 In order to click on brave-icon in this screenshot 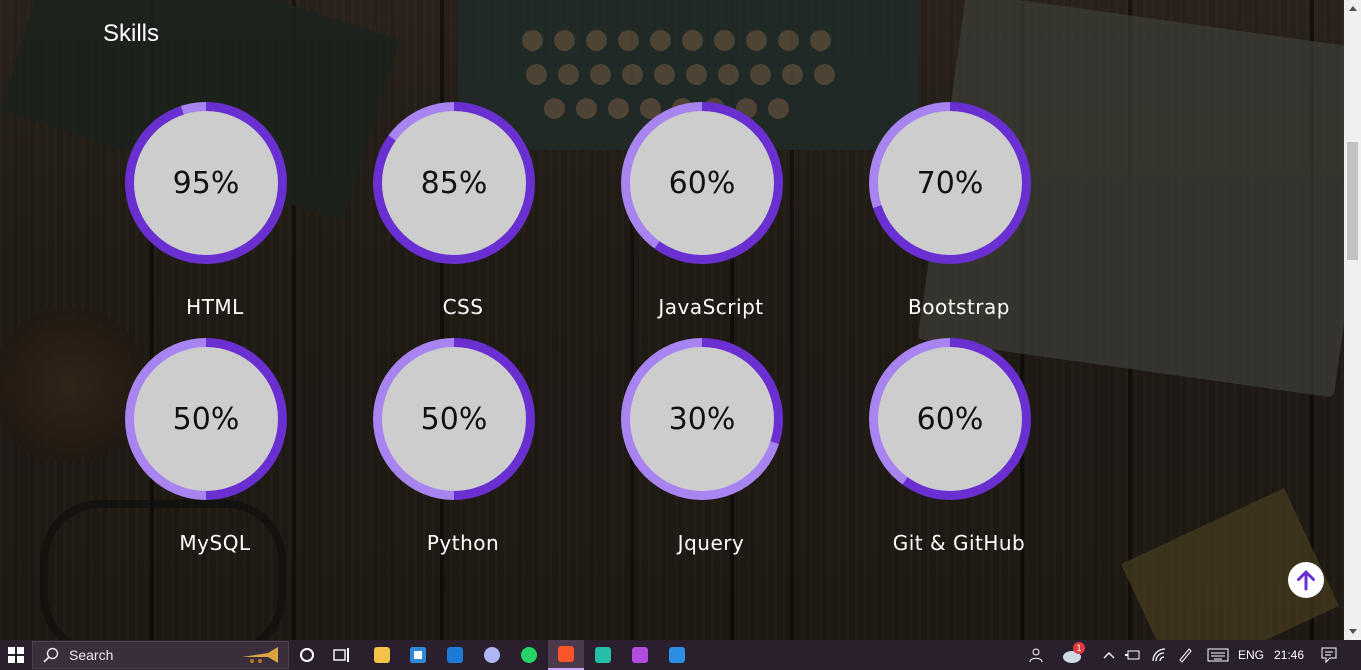, I will do `click(566, 654)`.